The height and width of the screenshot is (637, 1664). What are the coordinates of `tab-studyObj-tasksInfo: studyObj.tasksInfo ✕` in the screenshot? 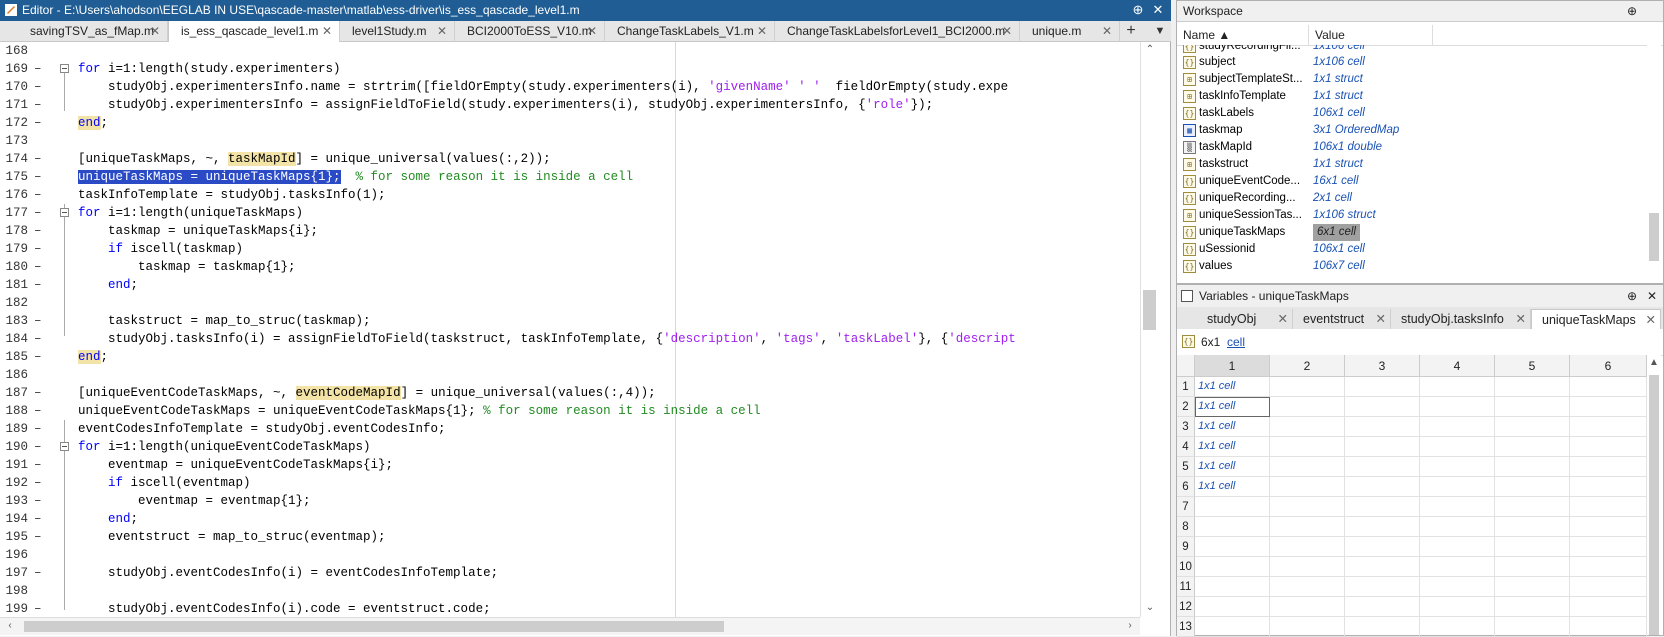 It's located at (1461, 319).